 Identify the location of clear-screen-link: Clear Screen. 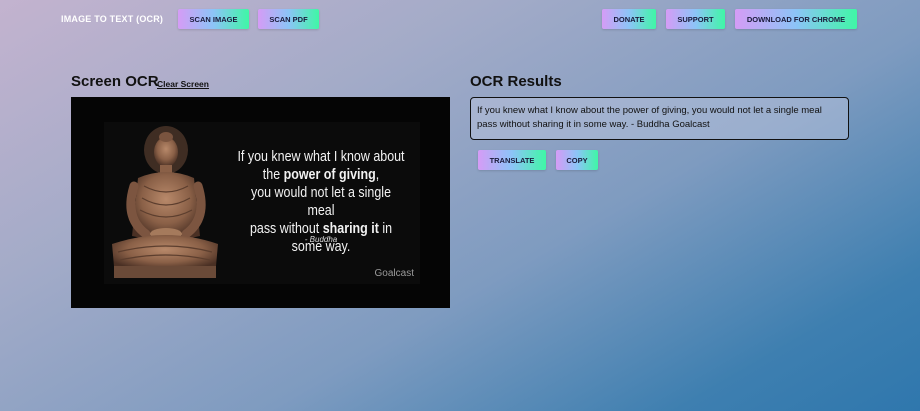
(183, 84).